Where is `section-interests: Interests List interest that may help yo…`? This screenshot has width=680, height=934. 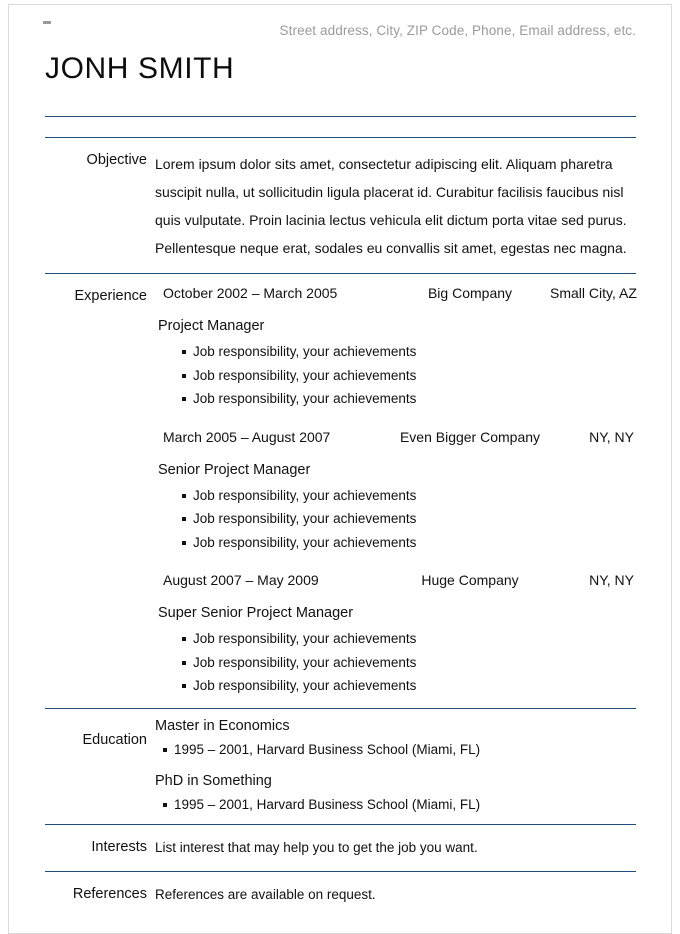
section-interests: Interests List interest that may help yo… is located at coordinates (341, 848).